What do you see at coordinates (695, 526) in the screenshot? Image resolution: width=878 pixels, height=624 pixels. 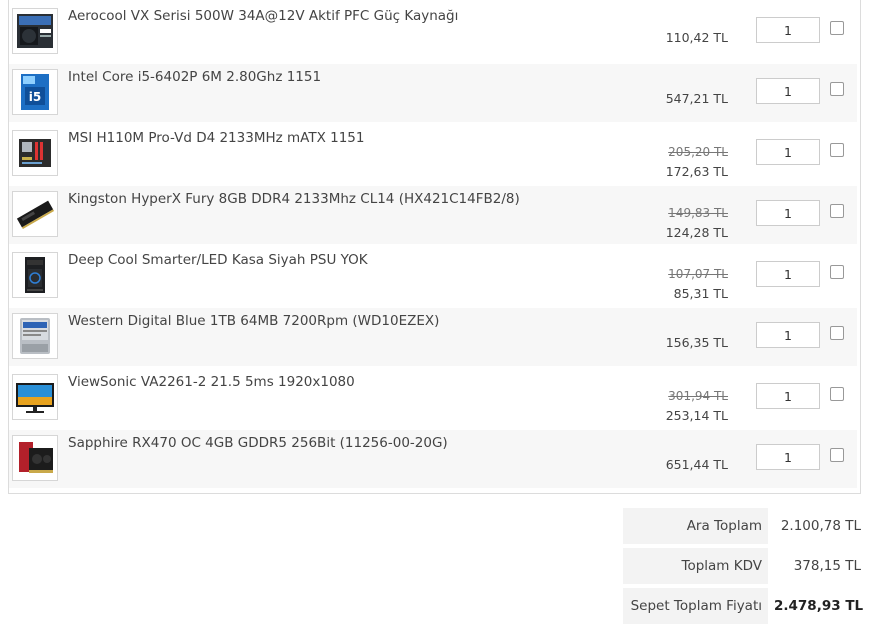 I see `subtotal-label: Ara Toplam` at bounding box center [695, 526].